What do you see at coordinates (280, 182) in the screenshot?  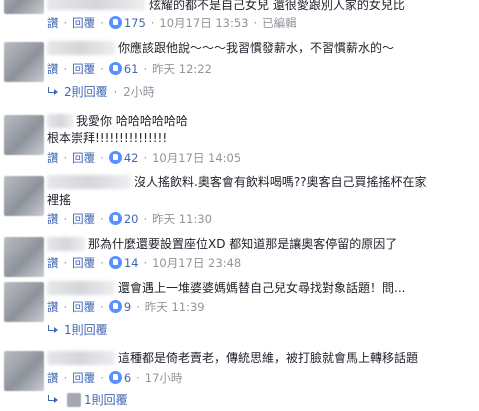 I see `comment-text: 沒人搖飲料.奧客會有飲料喝嗎??奧客自己買搖搖杯在家` at bounding box center [280, 182].